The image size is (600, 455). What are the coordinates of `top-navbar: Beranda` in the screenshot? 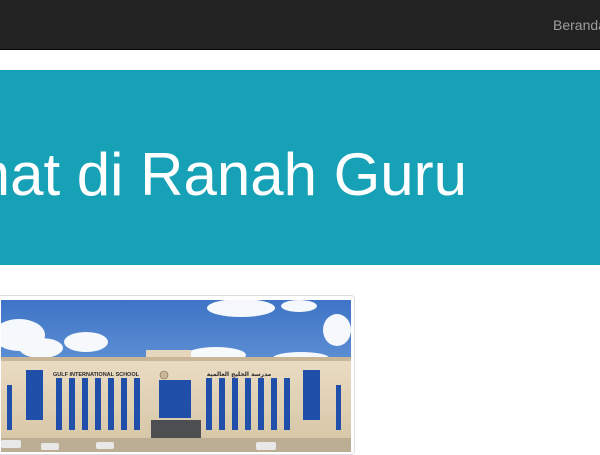 It's located at (300, 25).